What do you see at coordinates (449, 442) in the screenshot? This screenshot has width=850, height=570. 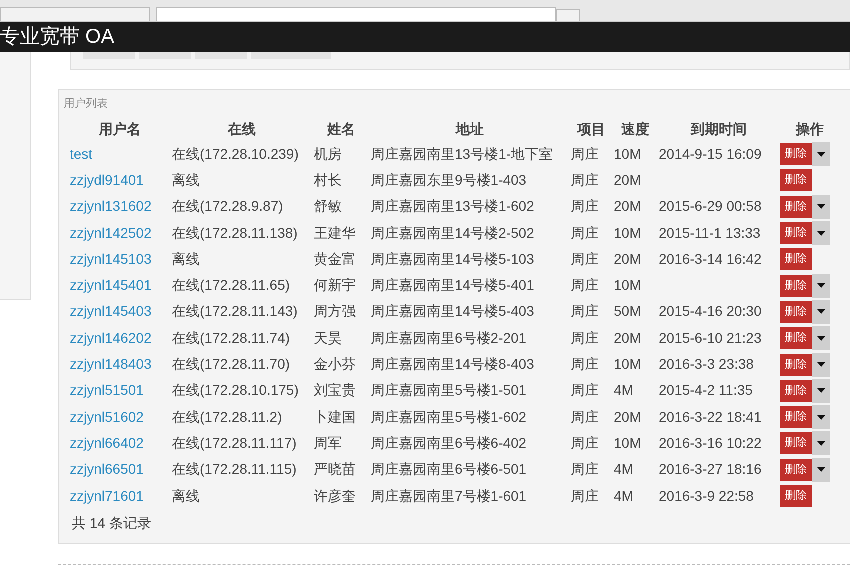 I see `table-cell: 周庄嘉园南里6号楼6-402` at bounding box center [449, 442].